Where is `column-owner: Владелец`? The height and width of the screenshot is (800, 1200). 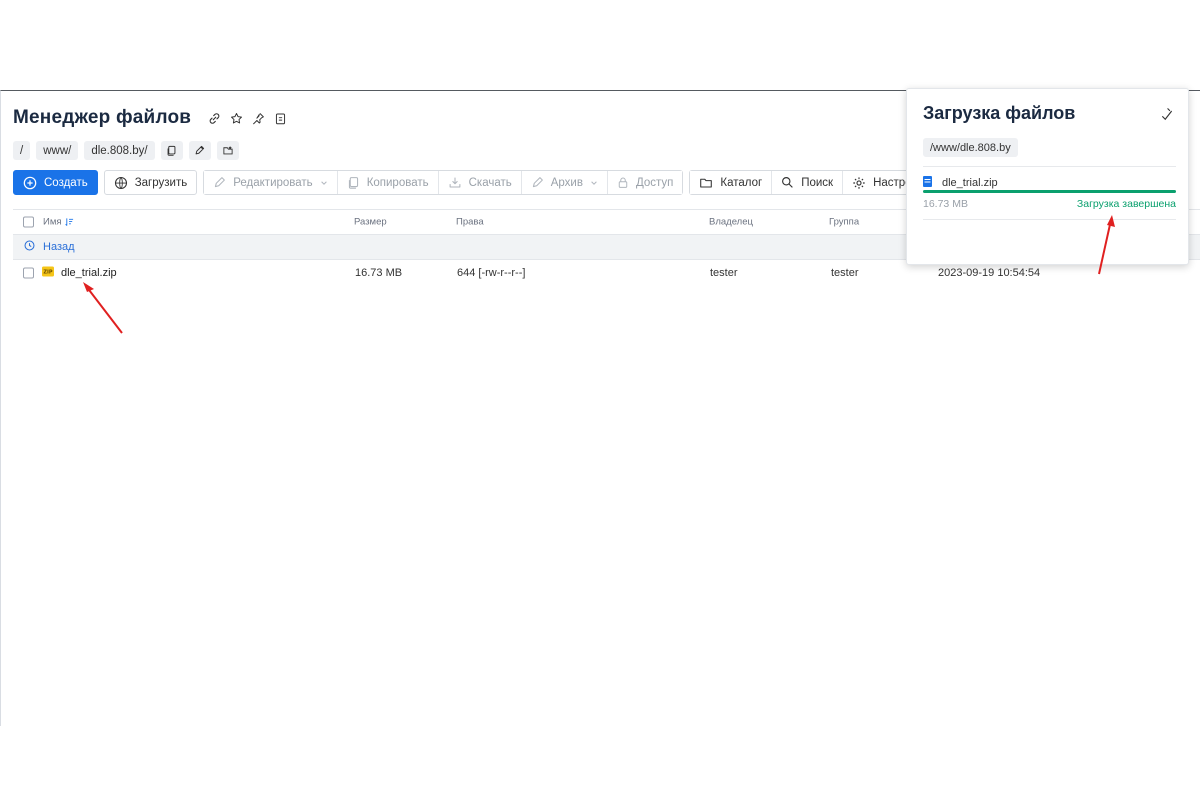
column-owner: Владелец is located at coordinates (731, 222).